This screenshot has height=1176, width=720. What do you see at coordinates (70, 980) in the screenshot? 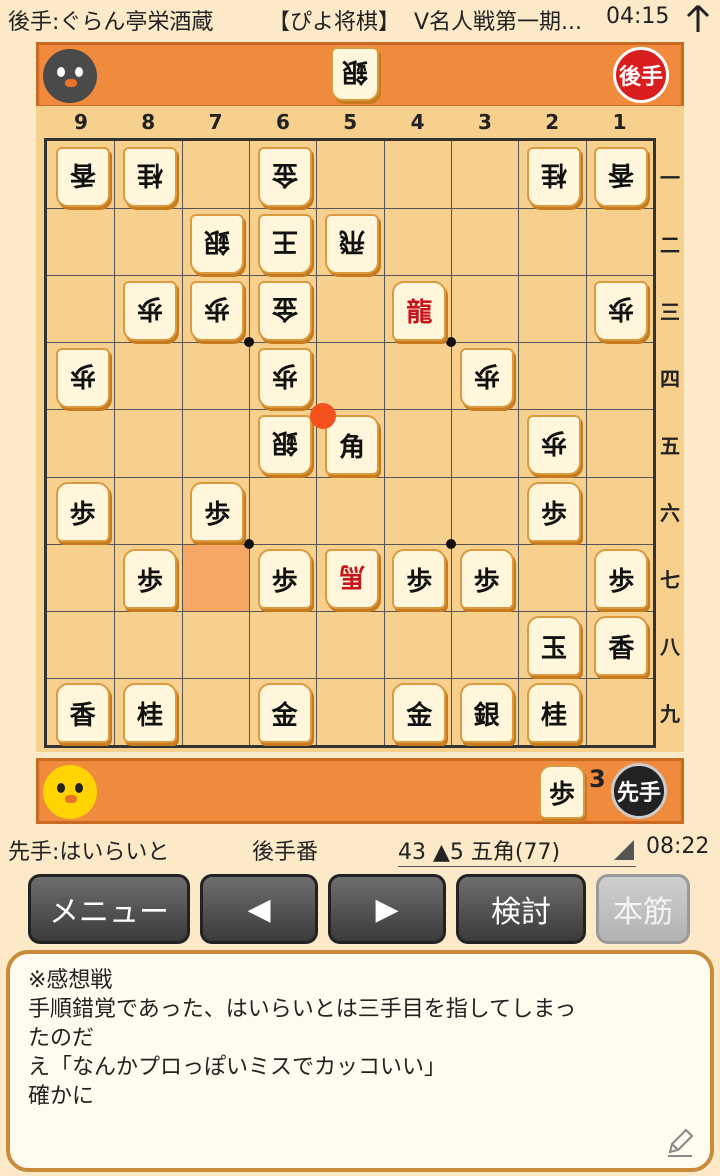
I see `comment-line: ※感想戦` at bounding box center [70, 980].